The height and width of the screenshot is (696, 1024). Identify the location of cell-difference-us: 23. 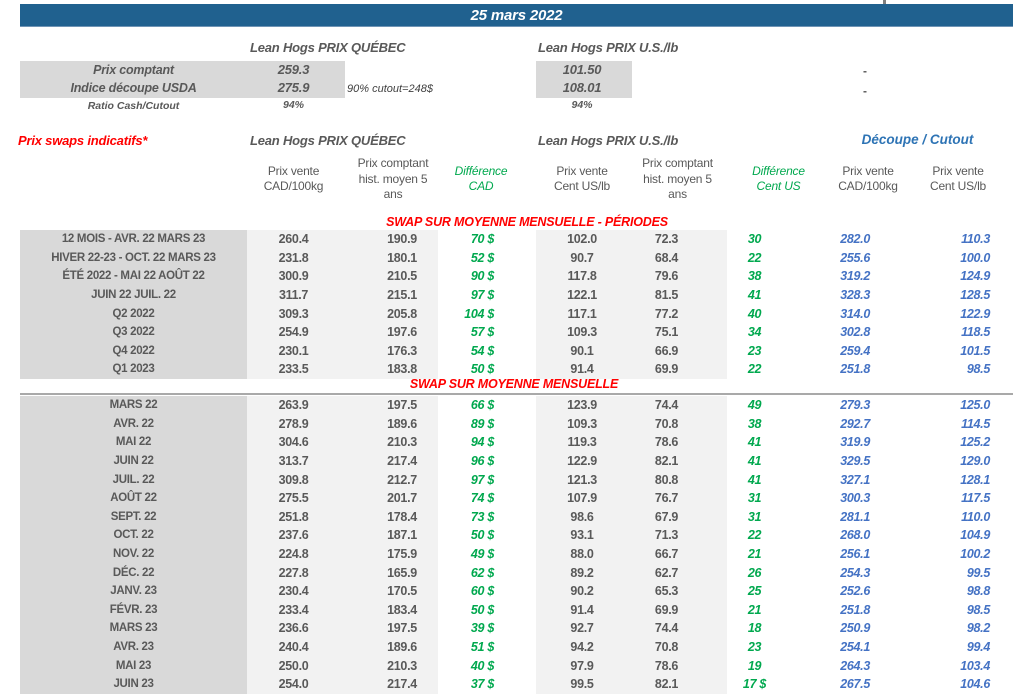
(754, 647).